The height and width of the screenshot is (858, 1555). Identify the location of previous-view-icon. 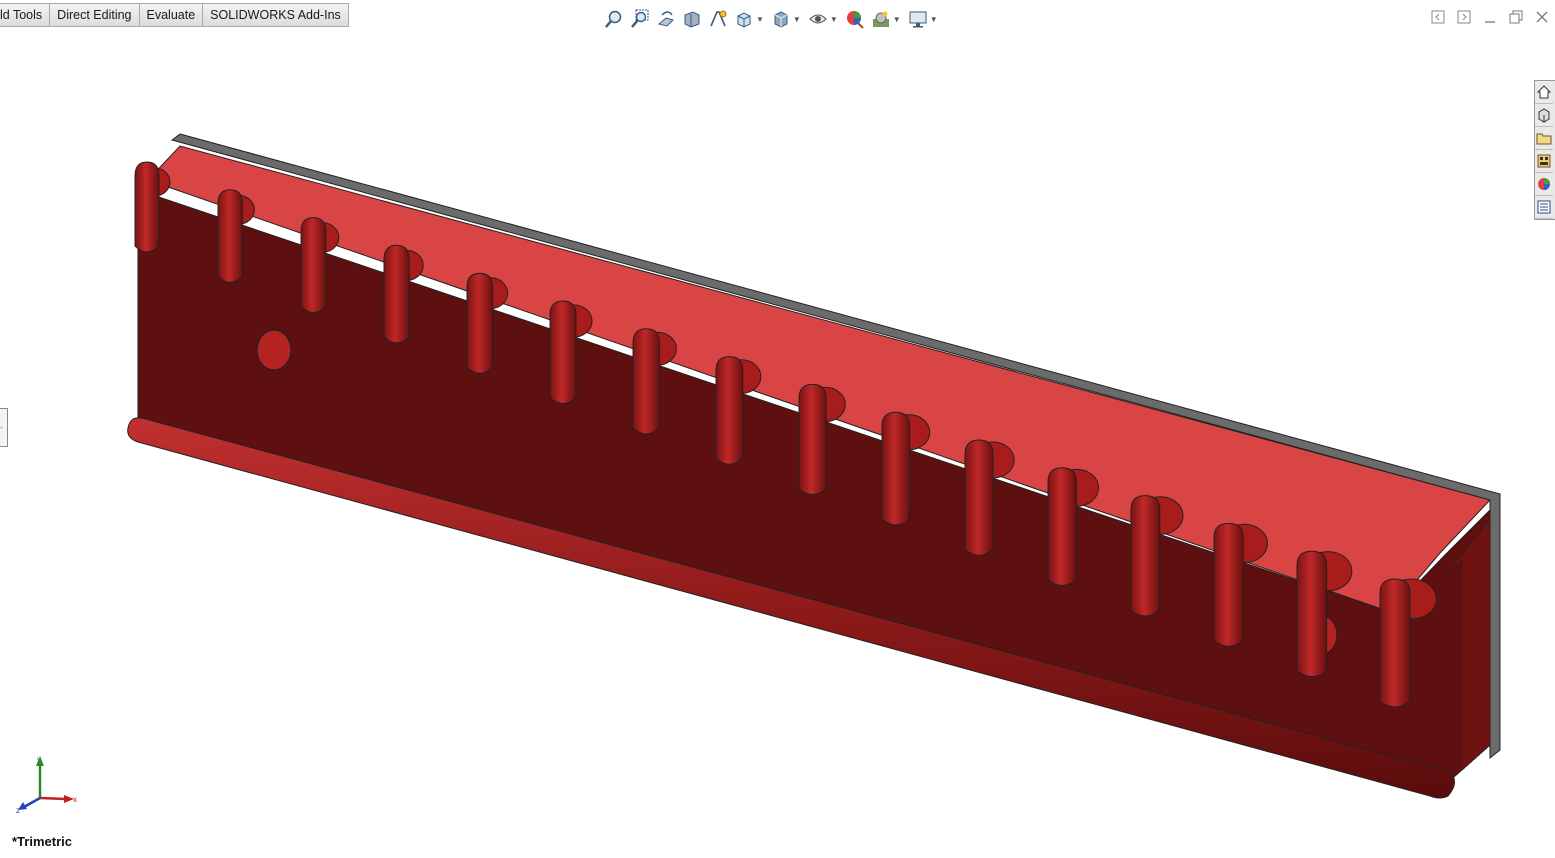
(666, 19).